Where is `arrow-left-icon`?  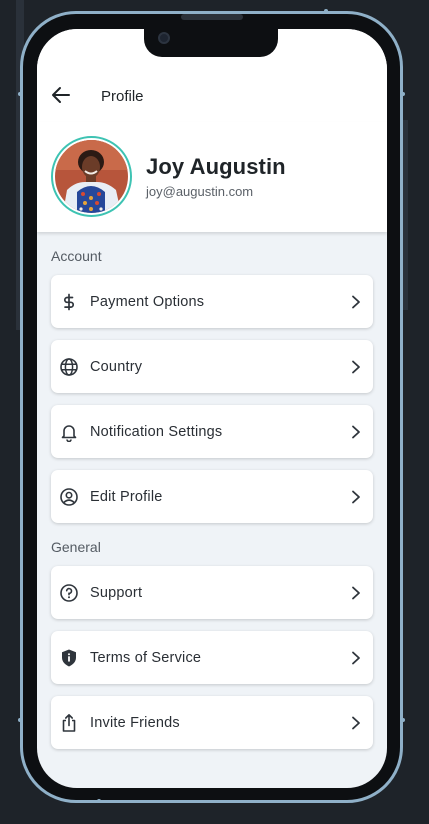
arrow-left-icon is located at coordinates (61, 95).